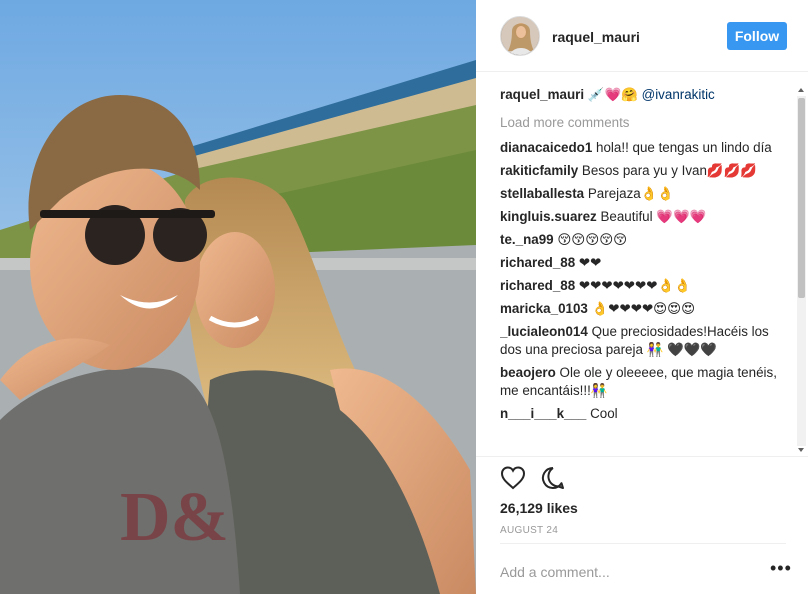  Describe the element at coordinates (669, 170) in the screenshot. I see `comment-text: Besos para yu y Ivan💋💋💋` at that location.